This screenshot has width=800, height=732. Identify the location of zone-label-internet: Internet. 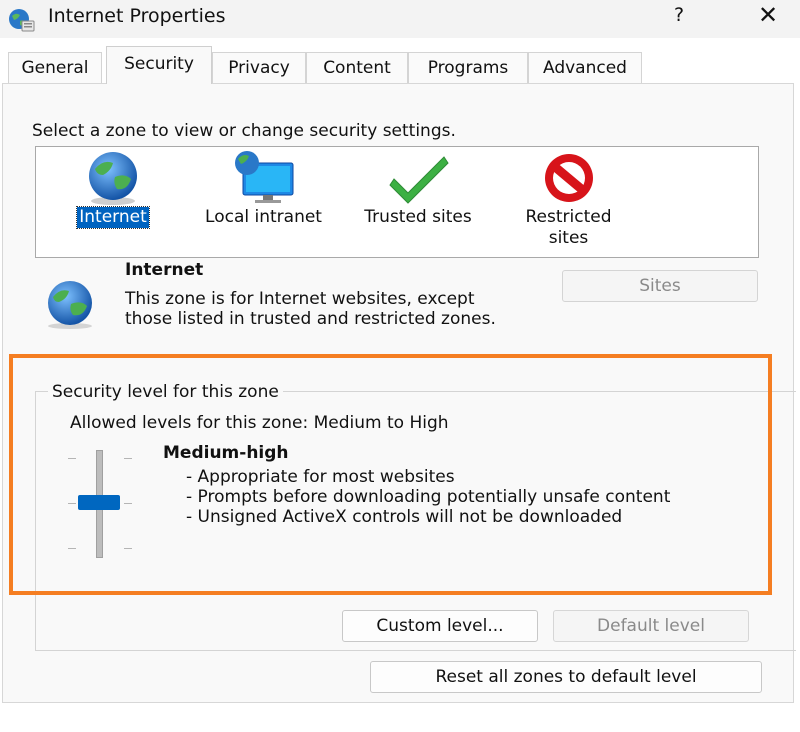
(113, 217).